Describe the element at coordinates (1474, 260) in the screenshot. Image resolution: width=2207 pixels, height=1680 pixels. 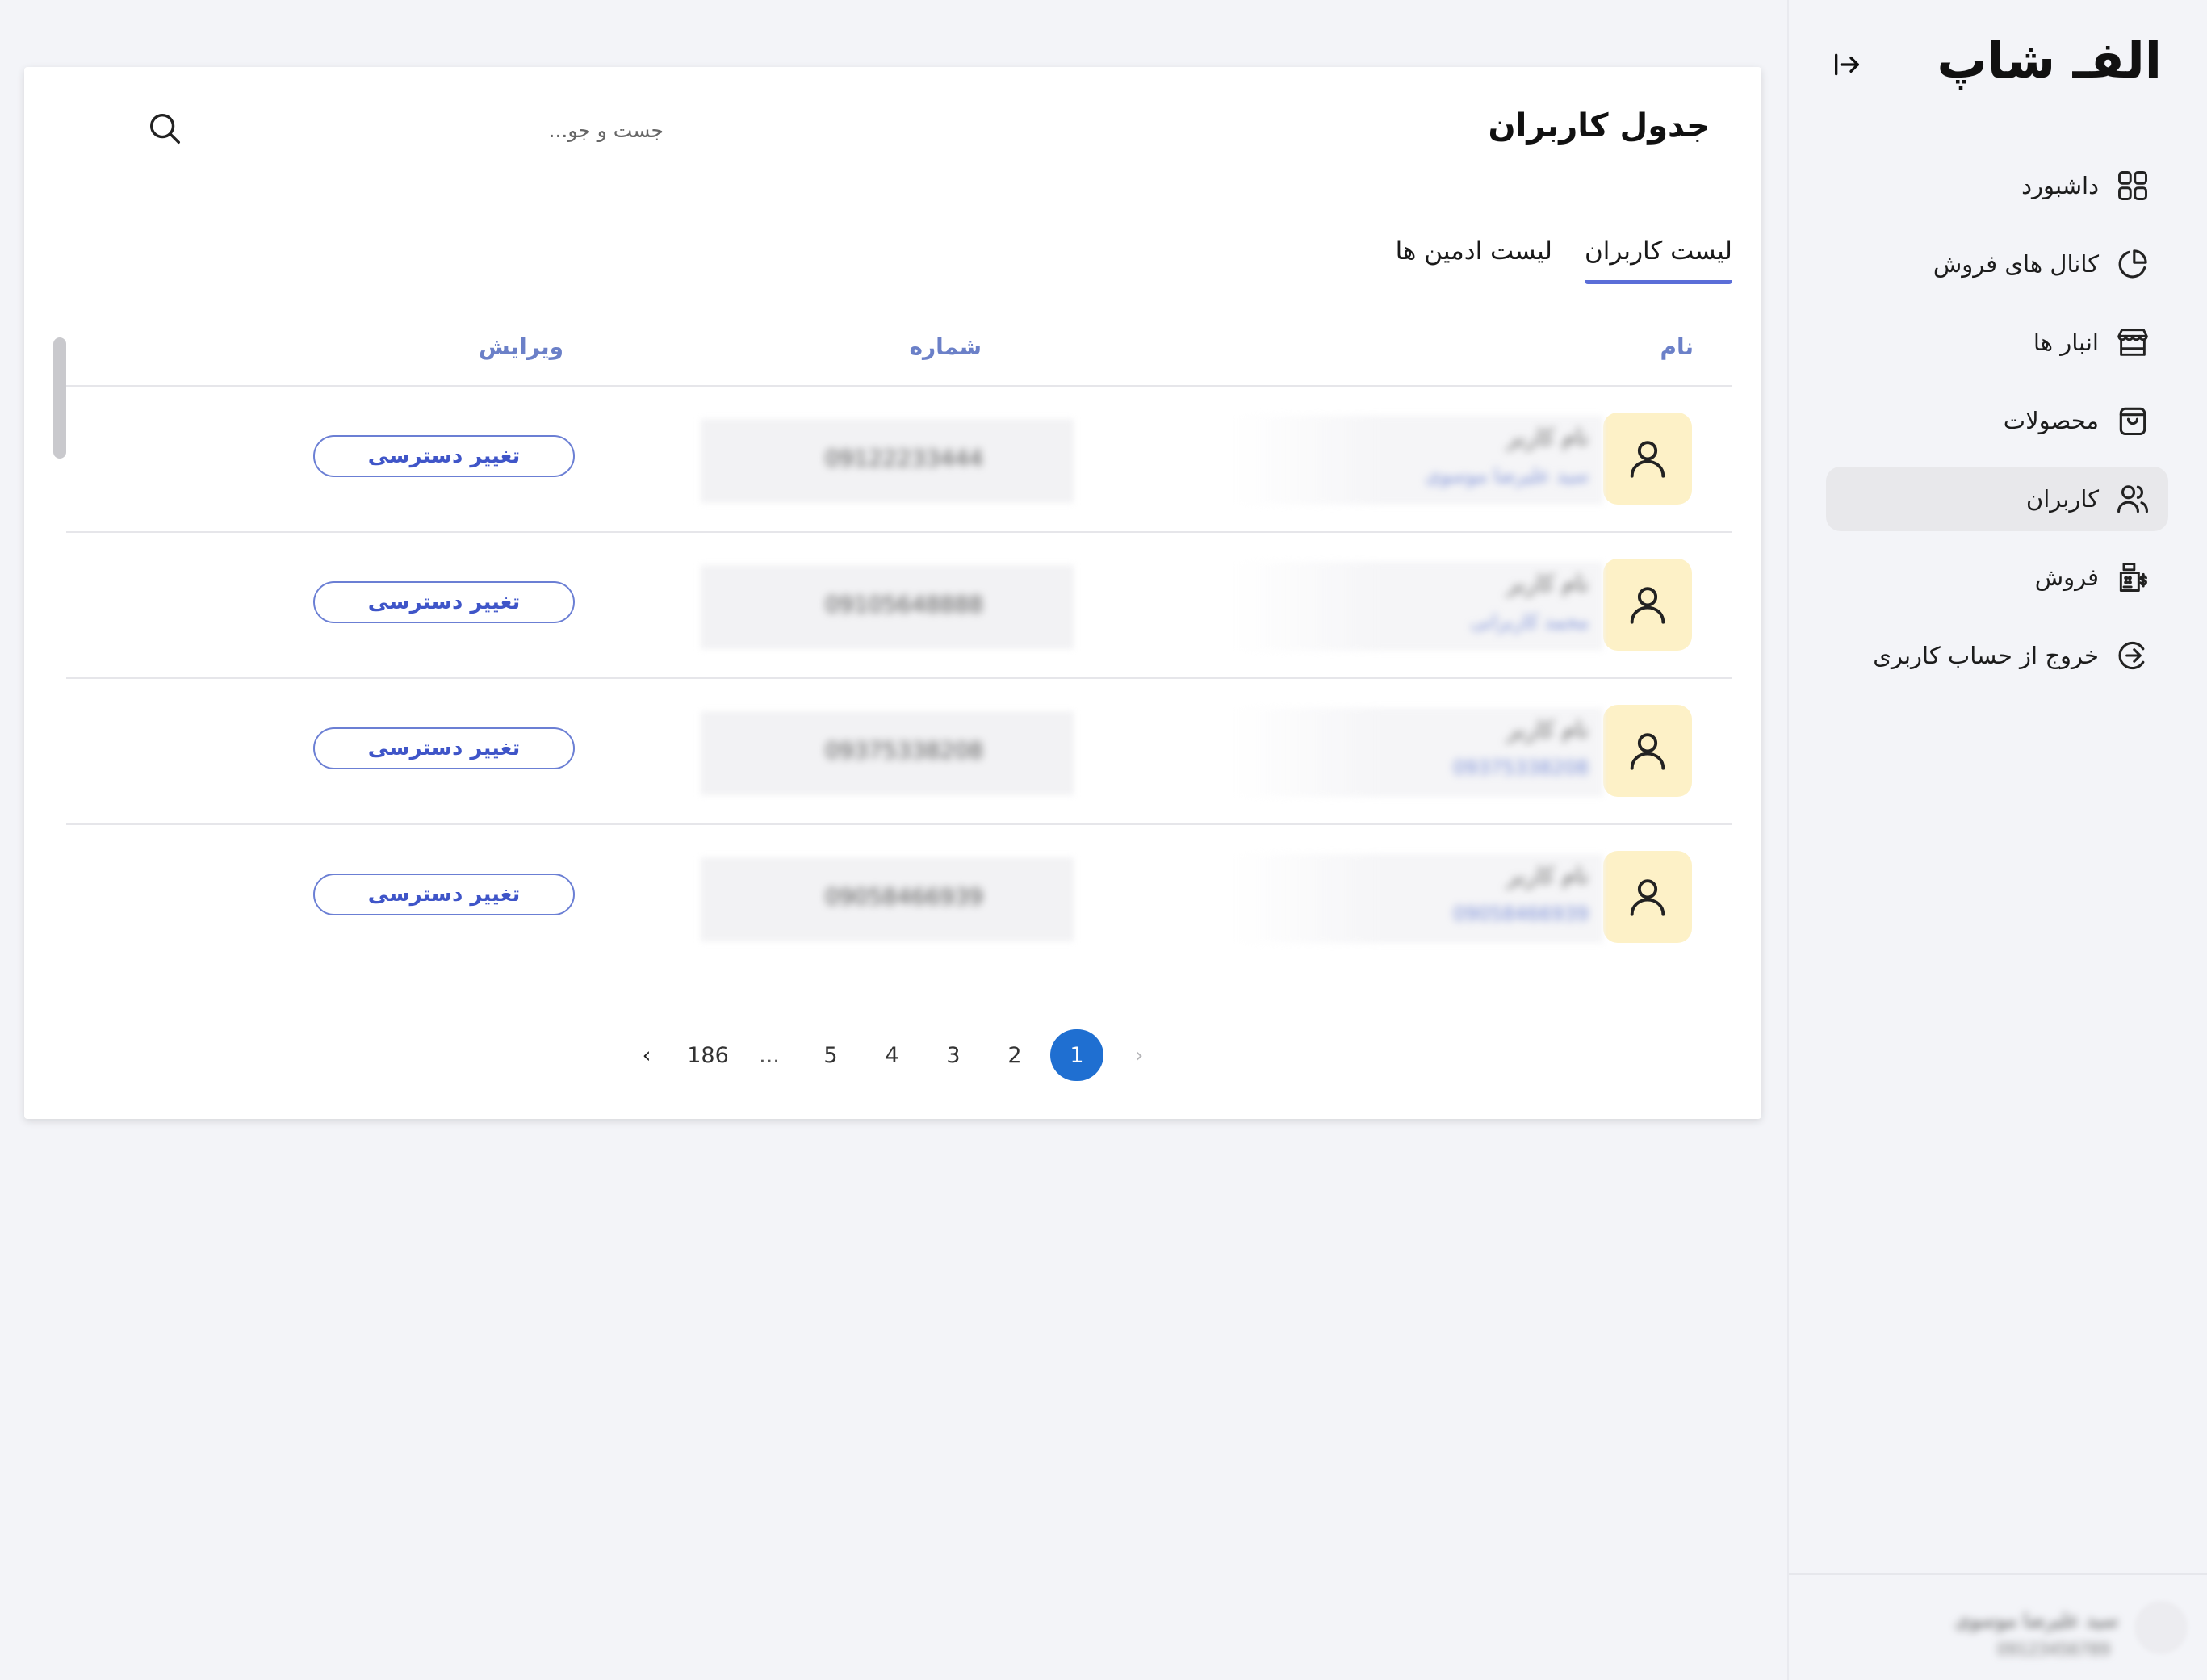
I see `tab-admins-list: لیست ادمین ها` at that location.